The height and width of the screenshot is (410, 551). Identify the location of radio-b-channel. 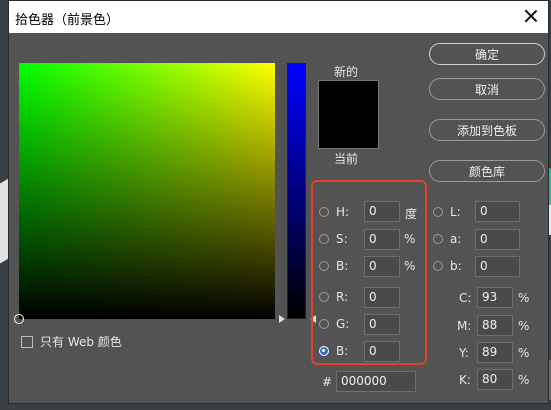
(438, 266).